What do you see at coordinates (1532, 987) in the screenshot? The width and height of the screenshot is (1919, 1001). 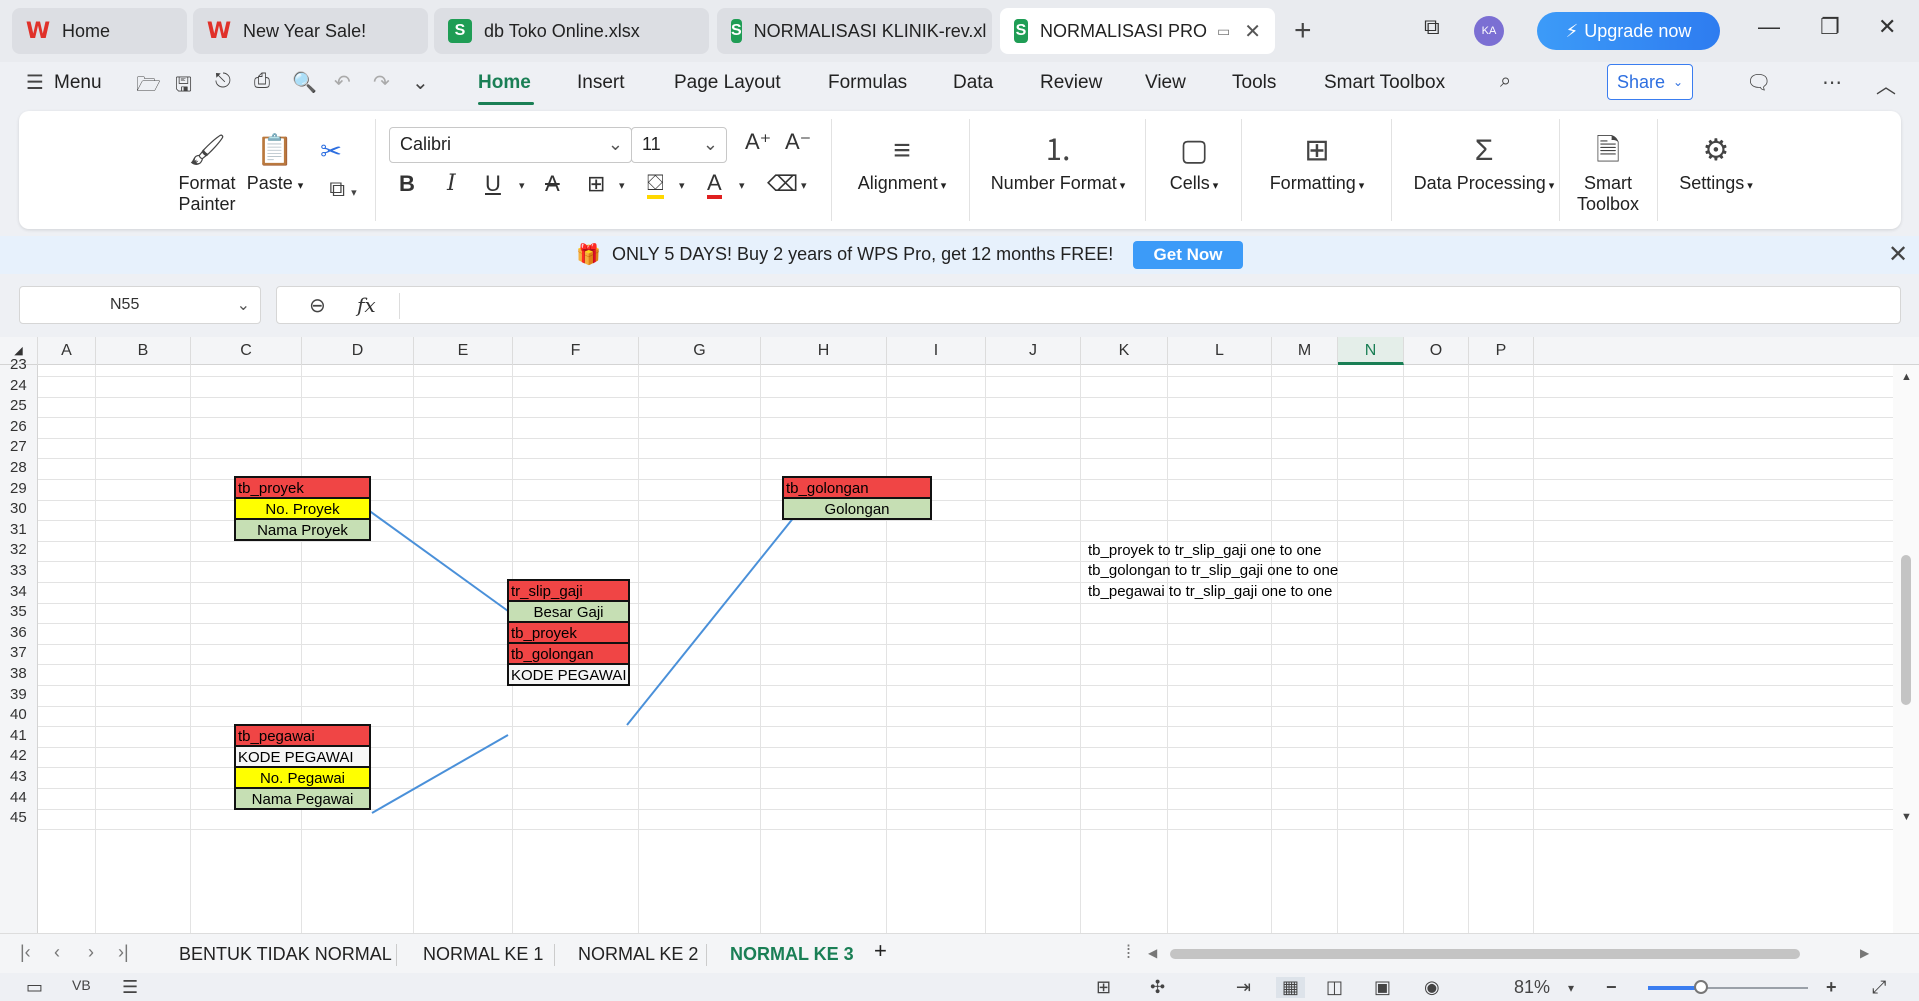 I see `zoom-level: 81%` at bounding box center [1532, 987].